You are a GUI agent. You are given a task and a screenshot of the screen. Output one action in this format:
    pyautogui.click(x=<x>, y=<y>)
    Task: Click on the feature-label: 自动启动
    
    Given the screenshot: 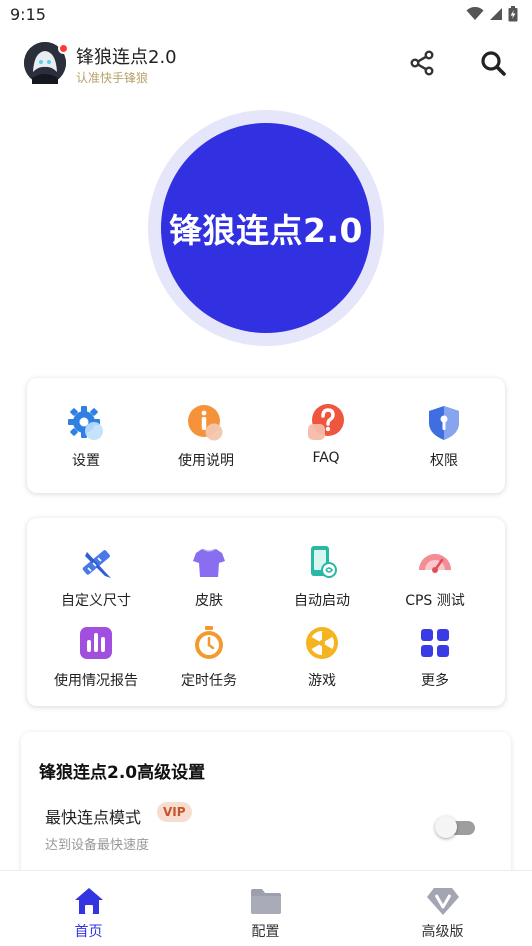 What is the action you would take?
    pyautogui.click(x=322, y=601)
    